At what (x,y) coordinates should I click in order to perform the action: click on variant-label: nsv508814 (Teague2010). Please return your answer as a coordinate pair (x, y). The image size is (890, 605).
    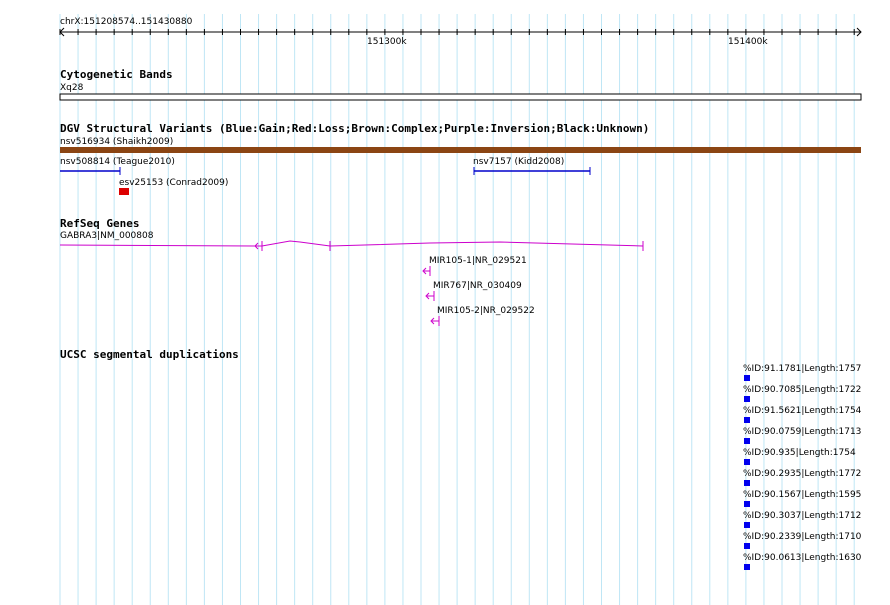
    Looking at the image, I should click on (117, 162).